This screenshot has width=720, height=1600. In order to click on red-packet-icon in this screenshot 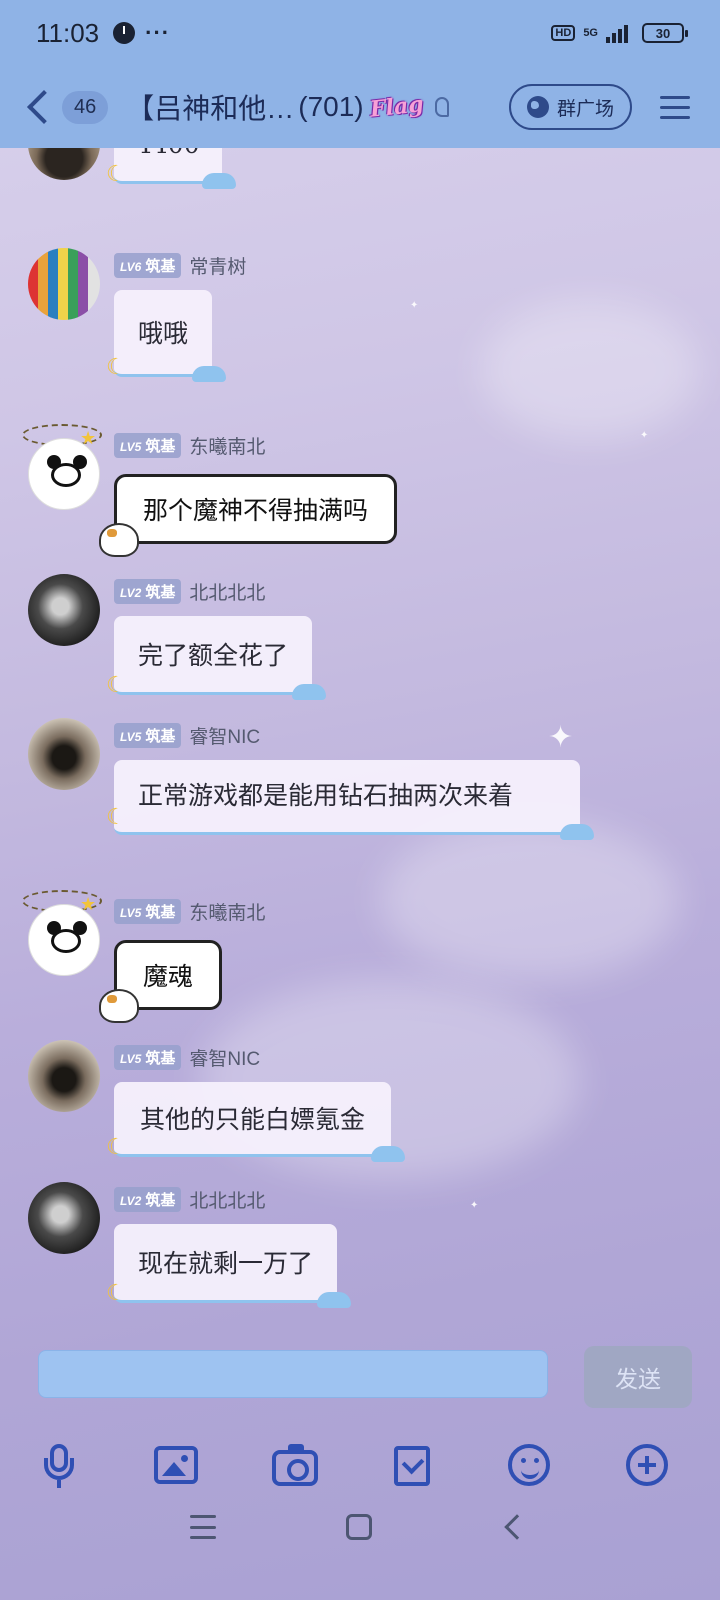, I will do `click(412, 1466)`.